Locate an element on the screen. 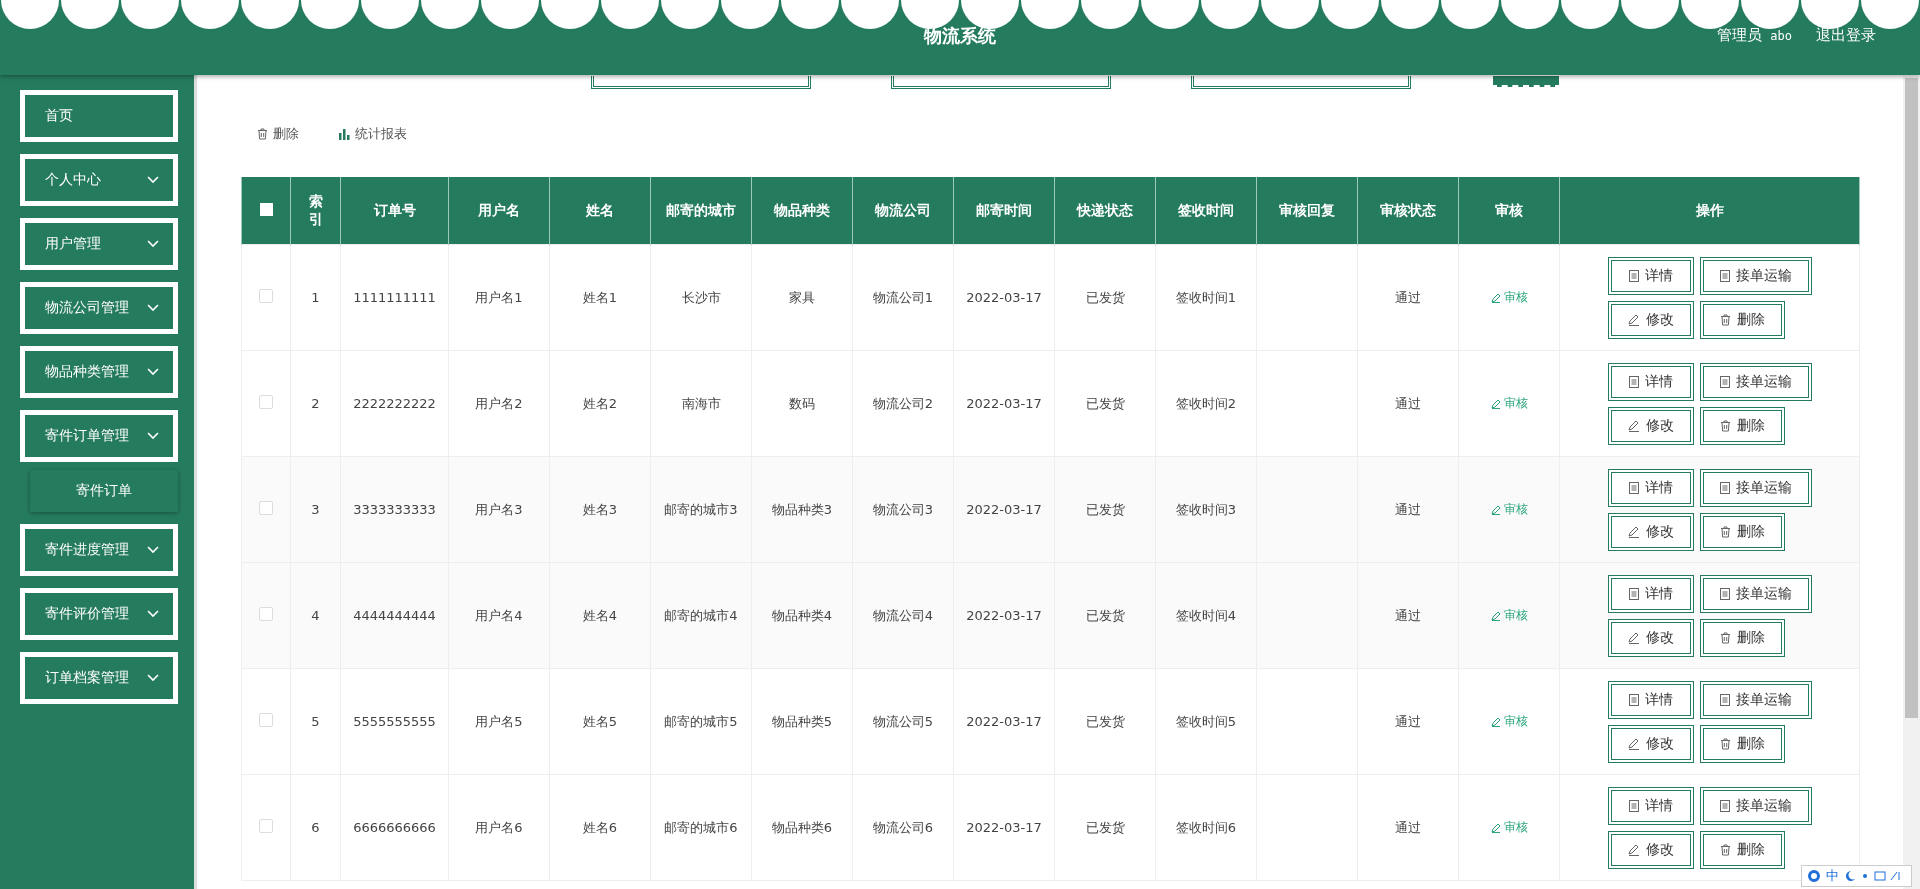  select-all-checkbox is located at coordinates (266, 209).